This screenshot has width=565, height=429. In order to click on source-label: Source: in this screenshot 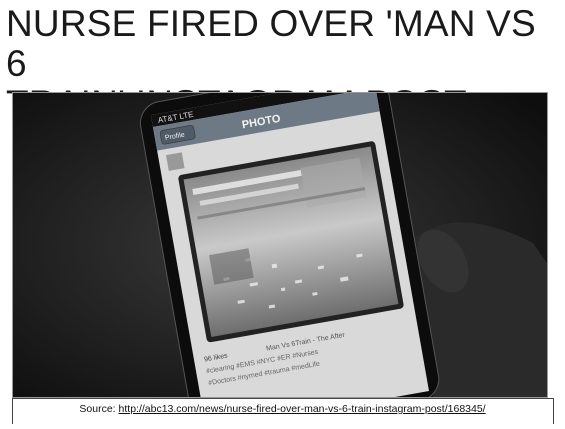, I will do `click(97, 409)`.